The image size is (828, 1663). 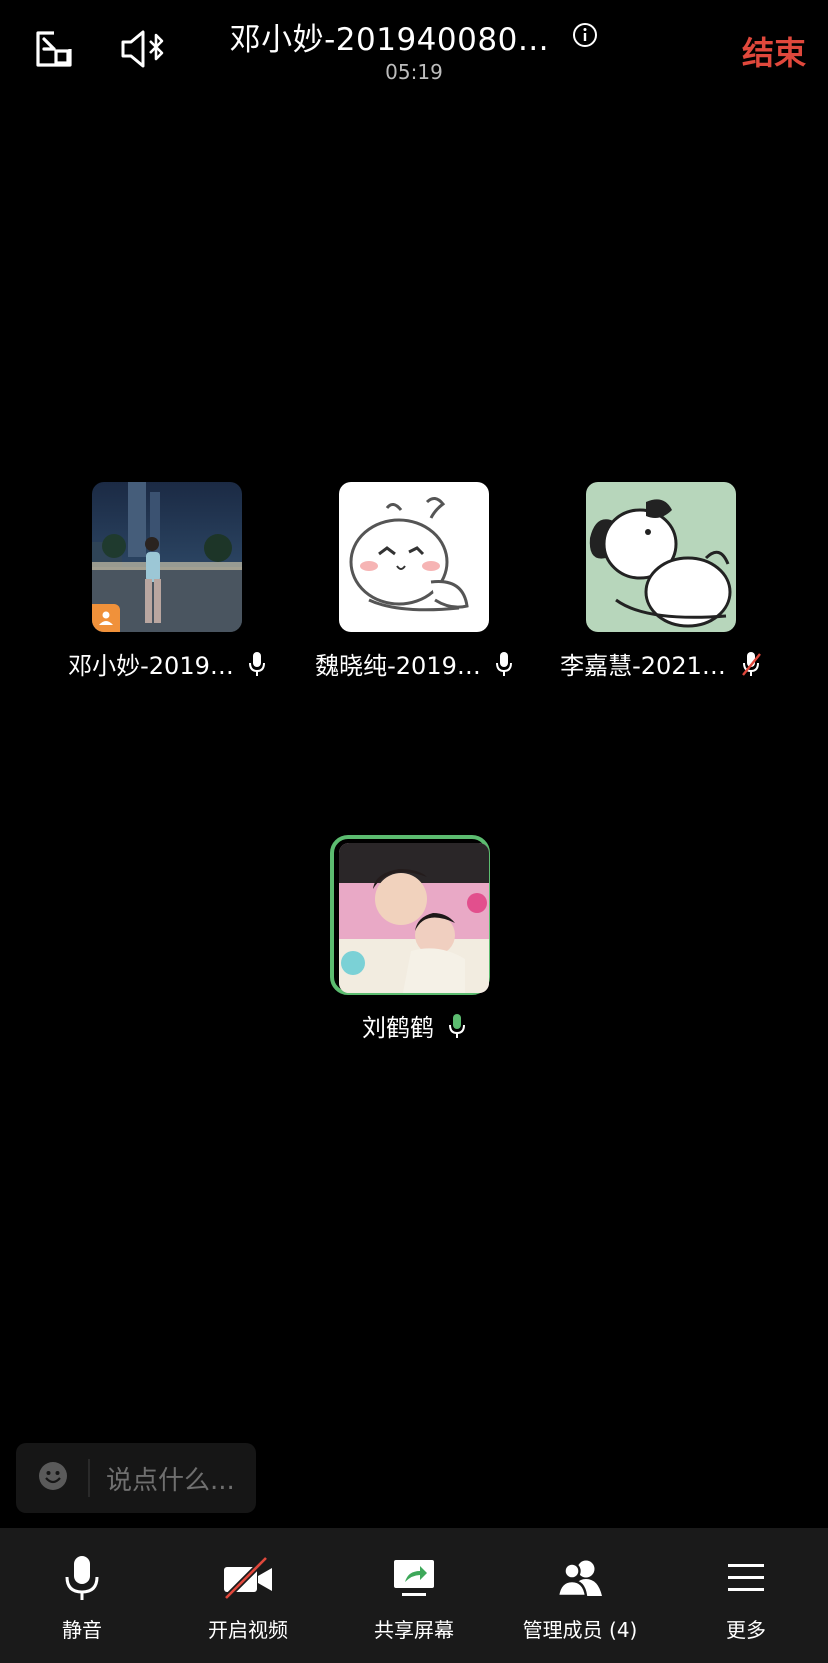 What do you see at coordinates (248, 1578) in the screenshot?
I see `video-off-icon` at bounding box center [248, 1578].